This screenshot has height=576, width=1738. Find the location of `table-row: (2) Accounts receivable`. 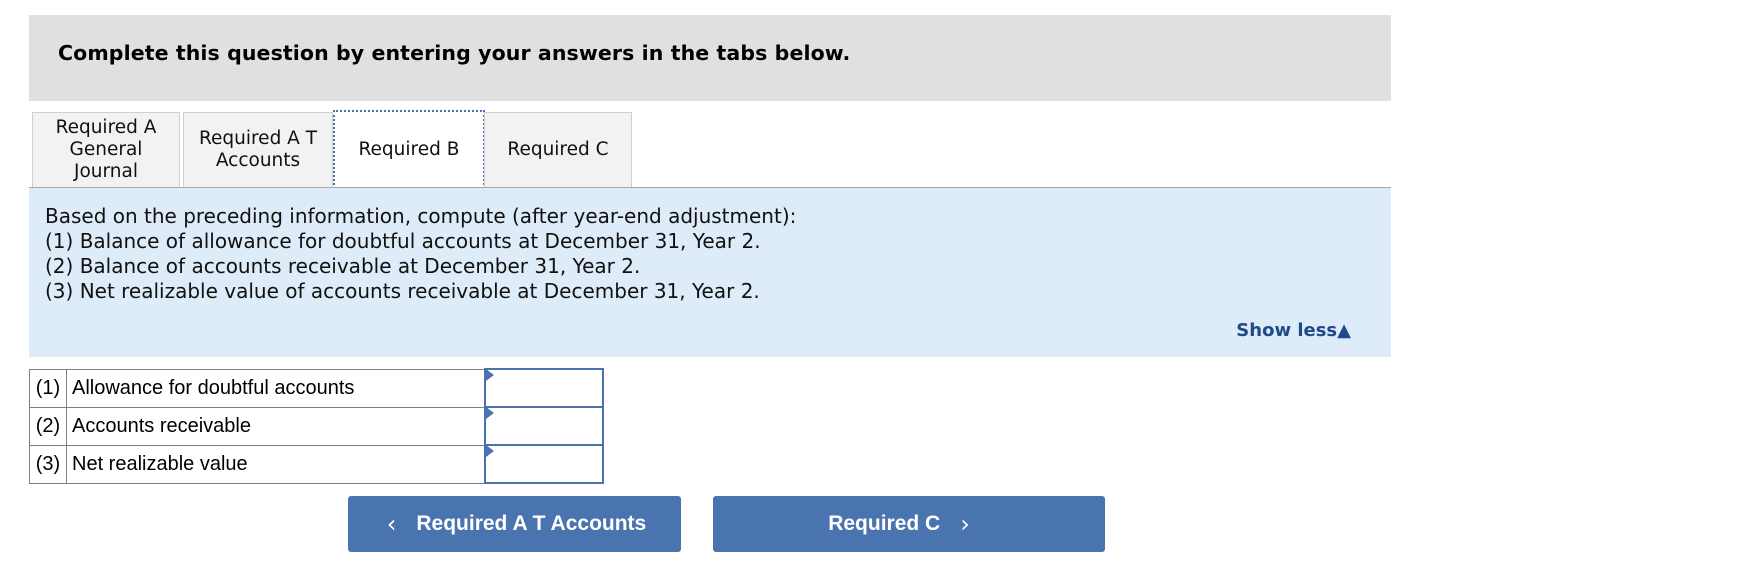

table-row: (2) Accounts receivable is located at coordinates (316, 426).